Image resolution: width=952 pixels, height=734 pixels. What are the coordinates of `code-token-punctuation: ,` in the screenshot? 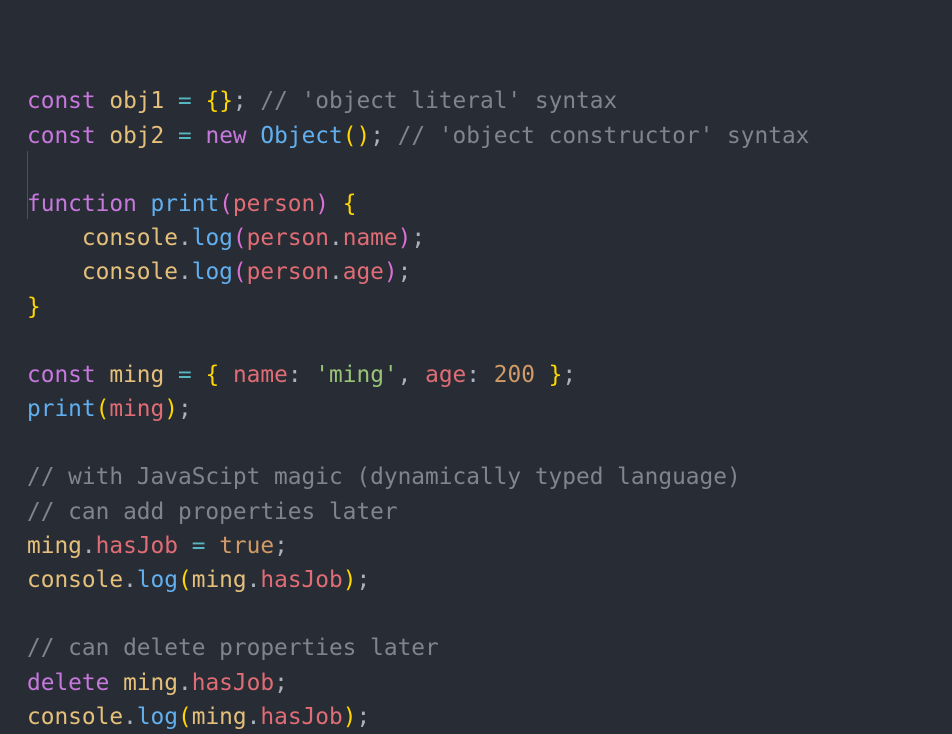 It's located at (411, 374).